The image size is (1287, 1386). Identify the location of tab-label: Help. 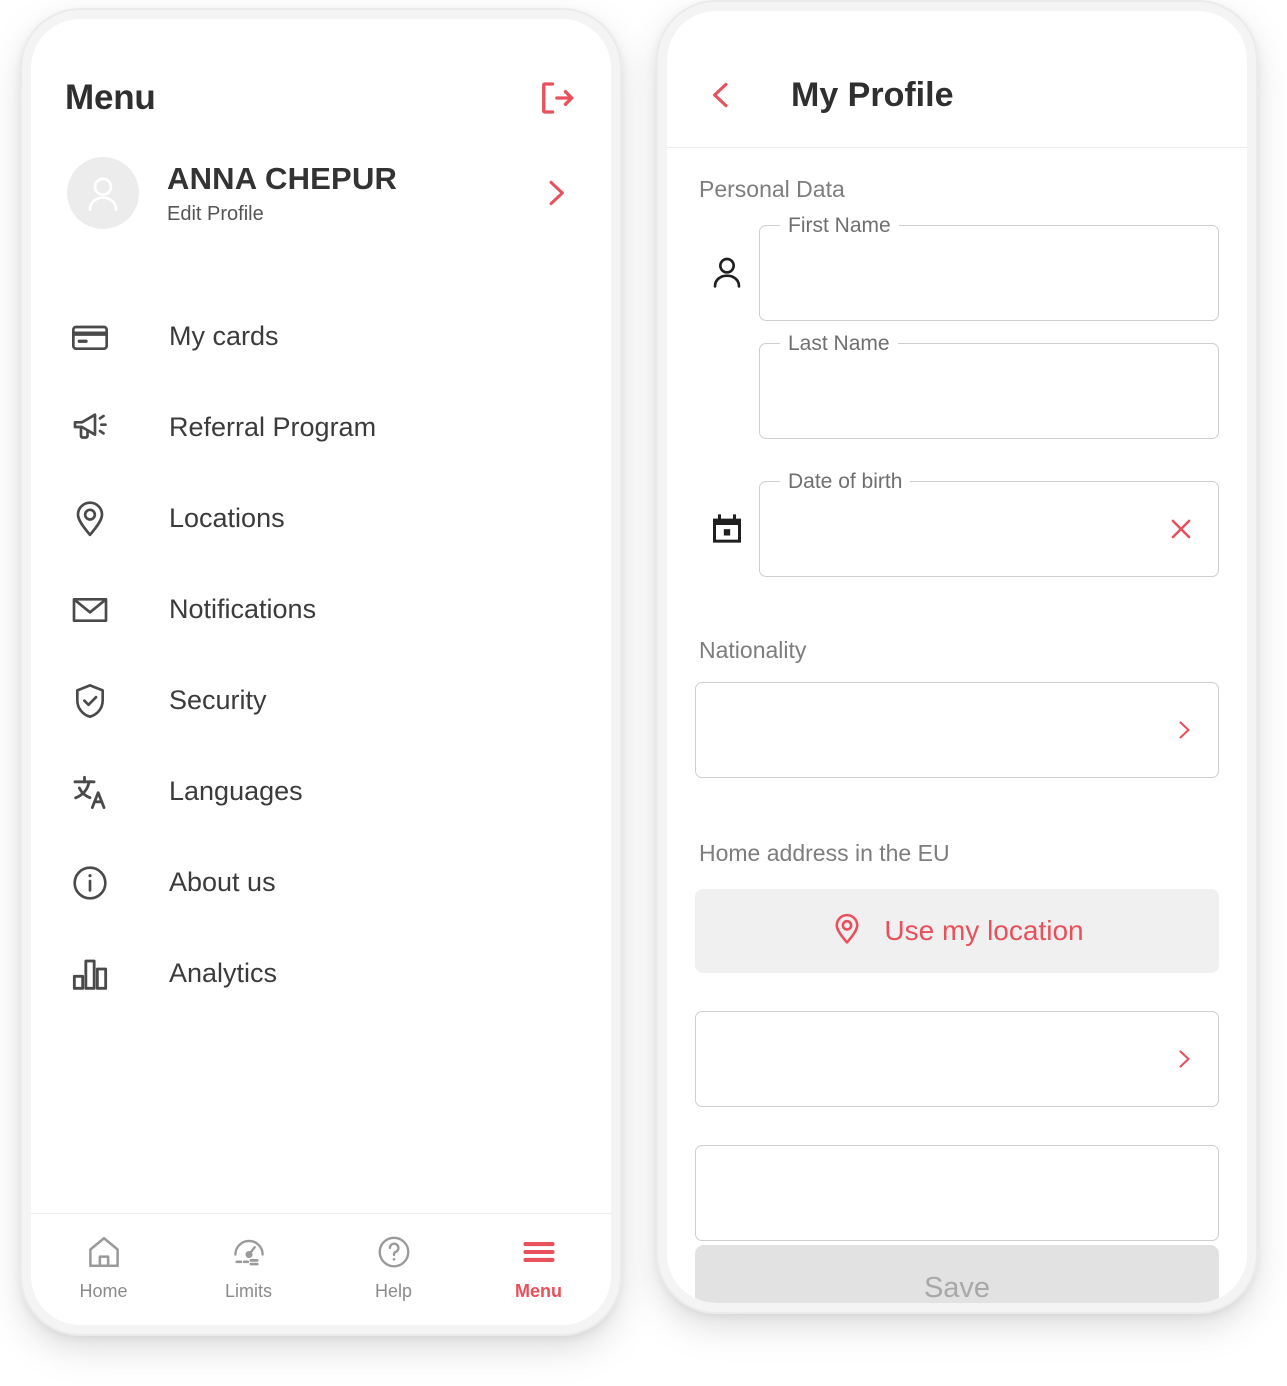
(393, 1291).